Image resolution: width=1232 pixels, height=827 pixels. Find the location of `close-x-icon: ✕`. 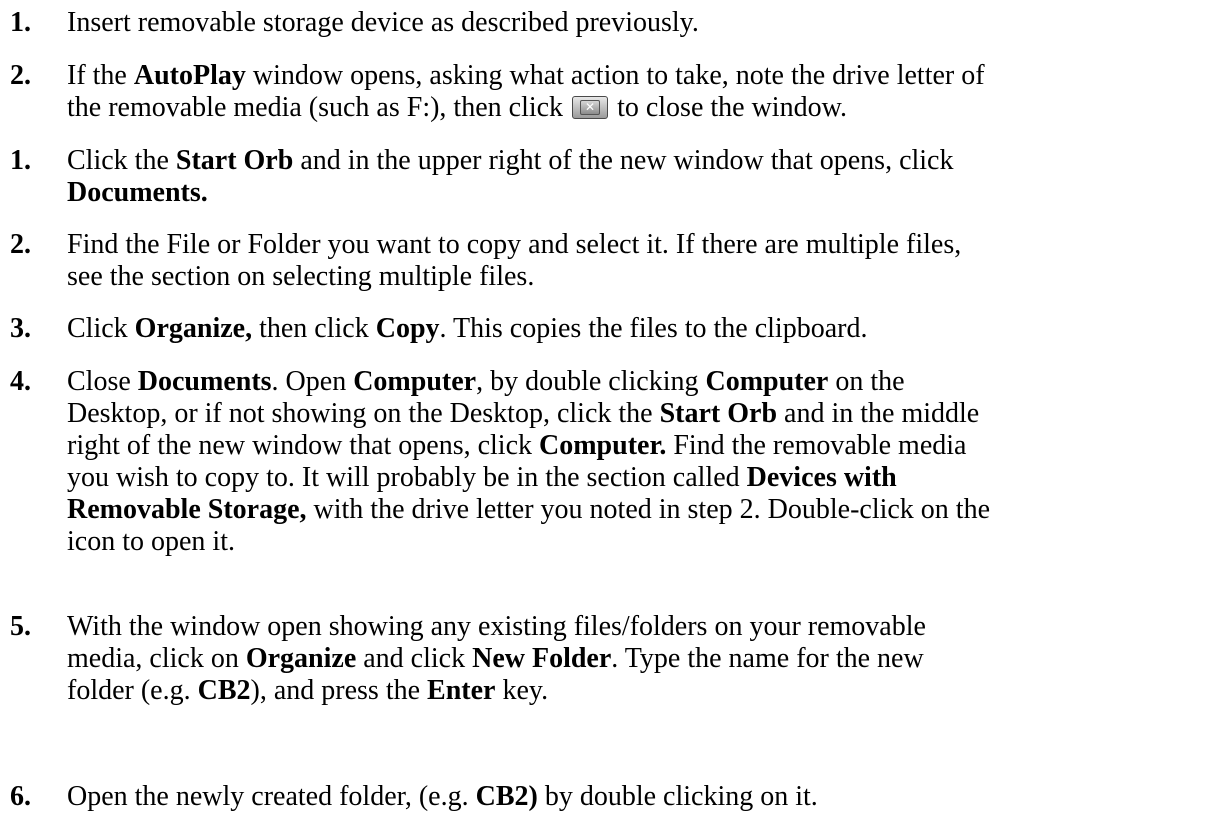

close-x-icon: ✕ is located at coordinates (590, 107).